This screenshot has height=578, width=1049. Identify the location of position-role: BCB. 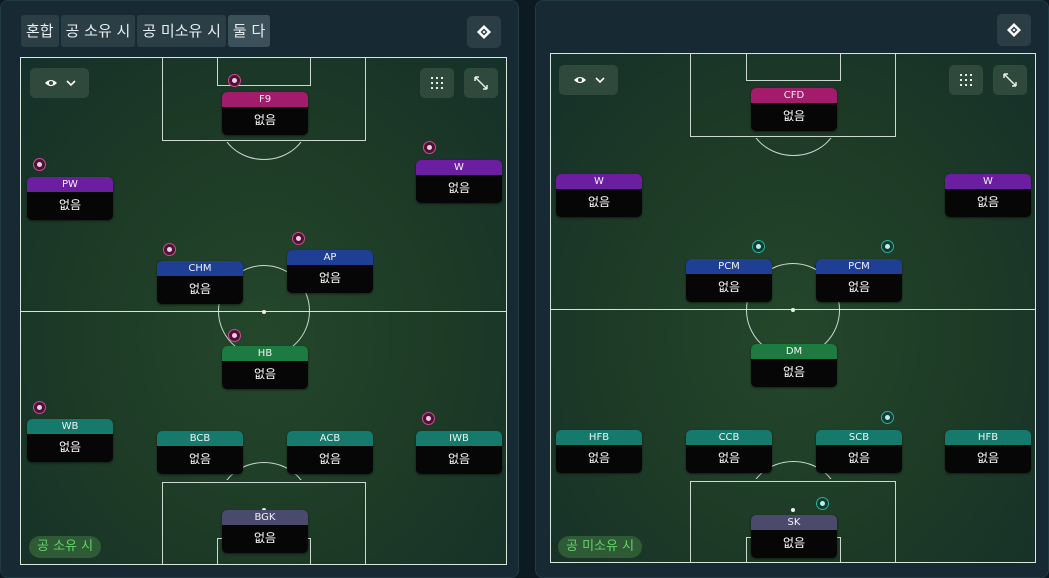
(200, 438).